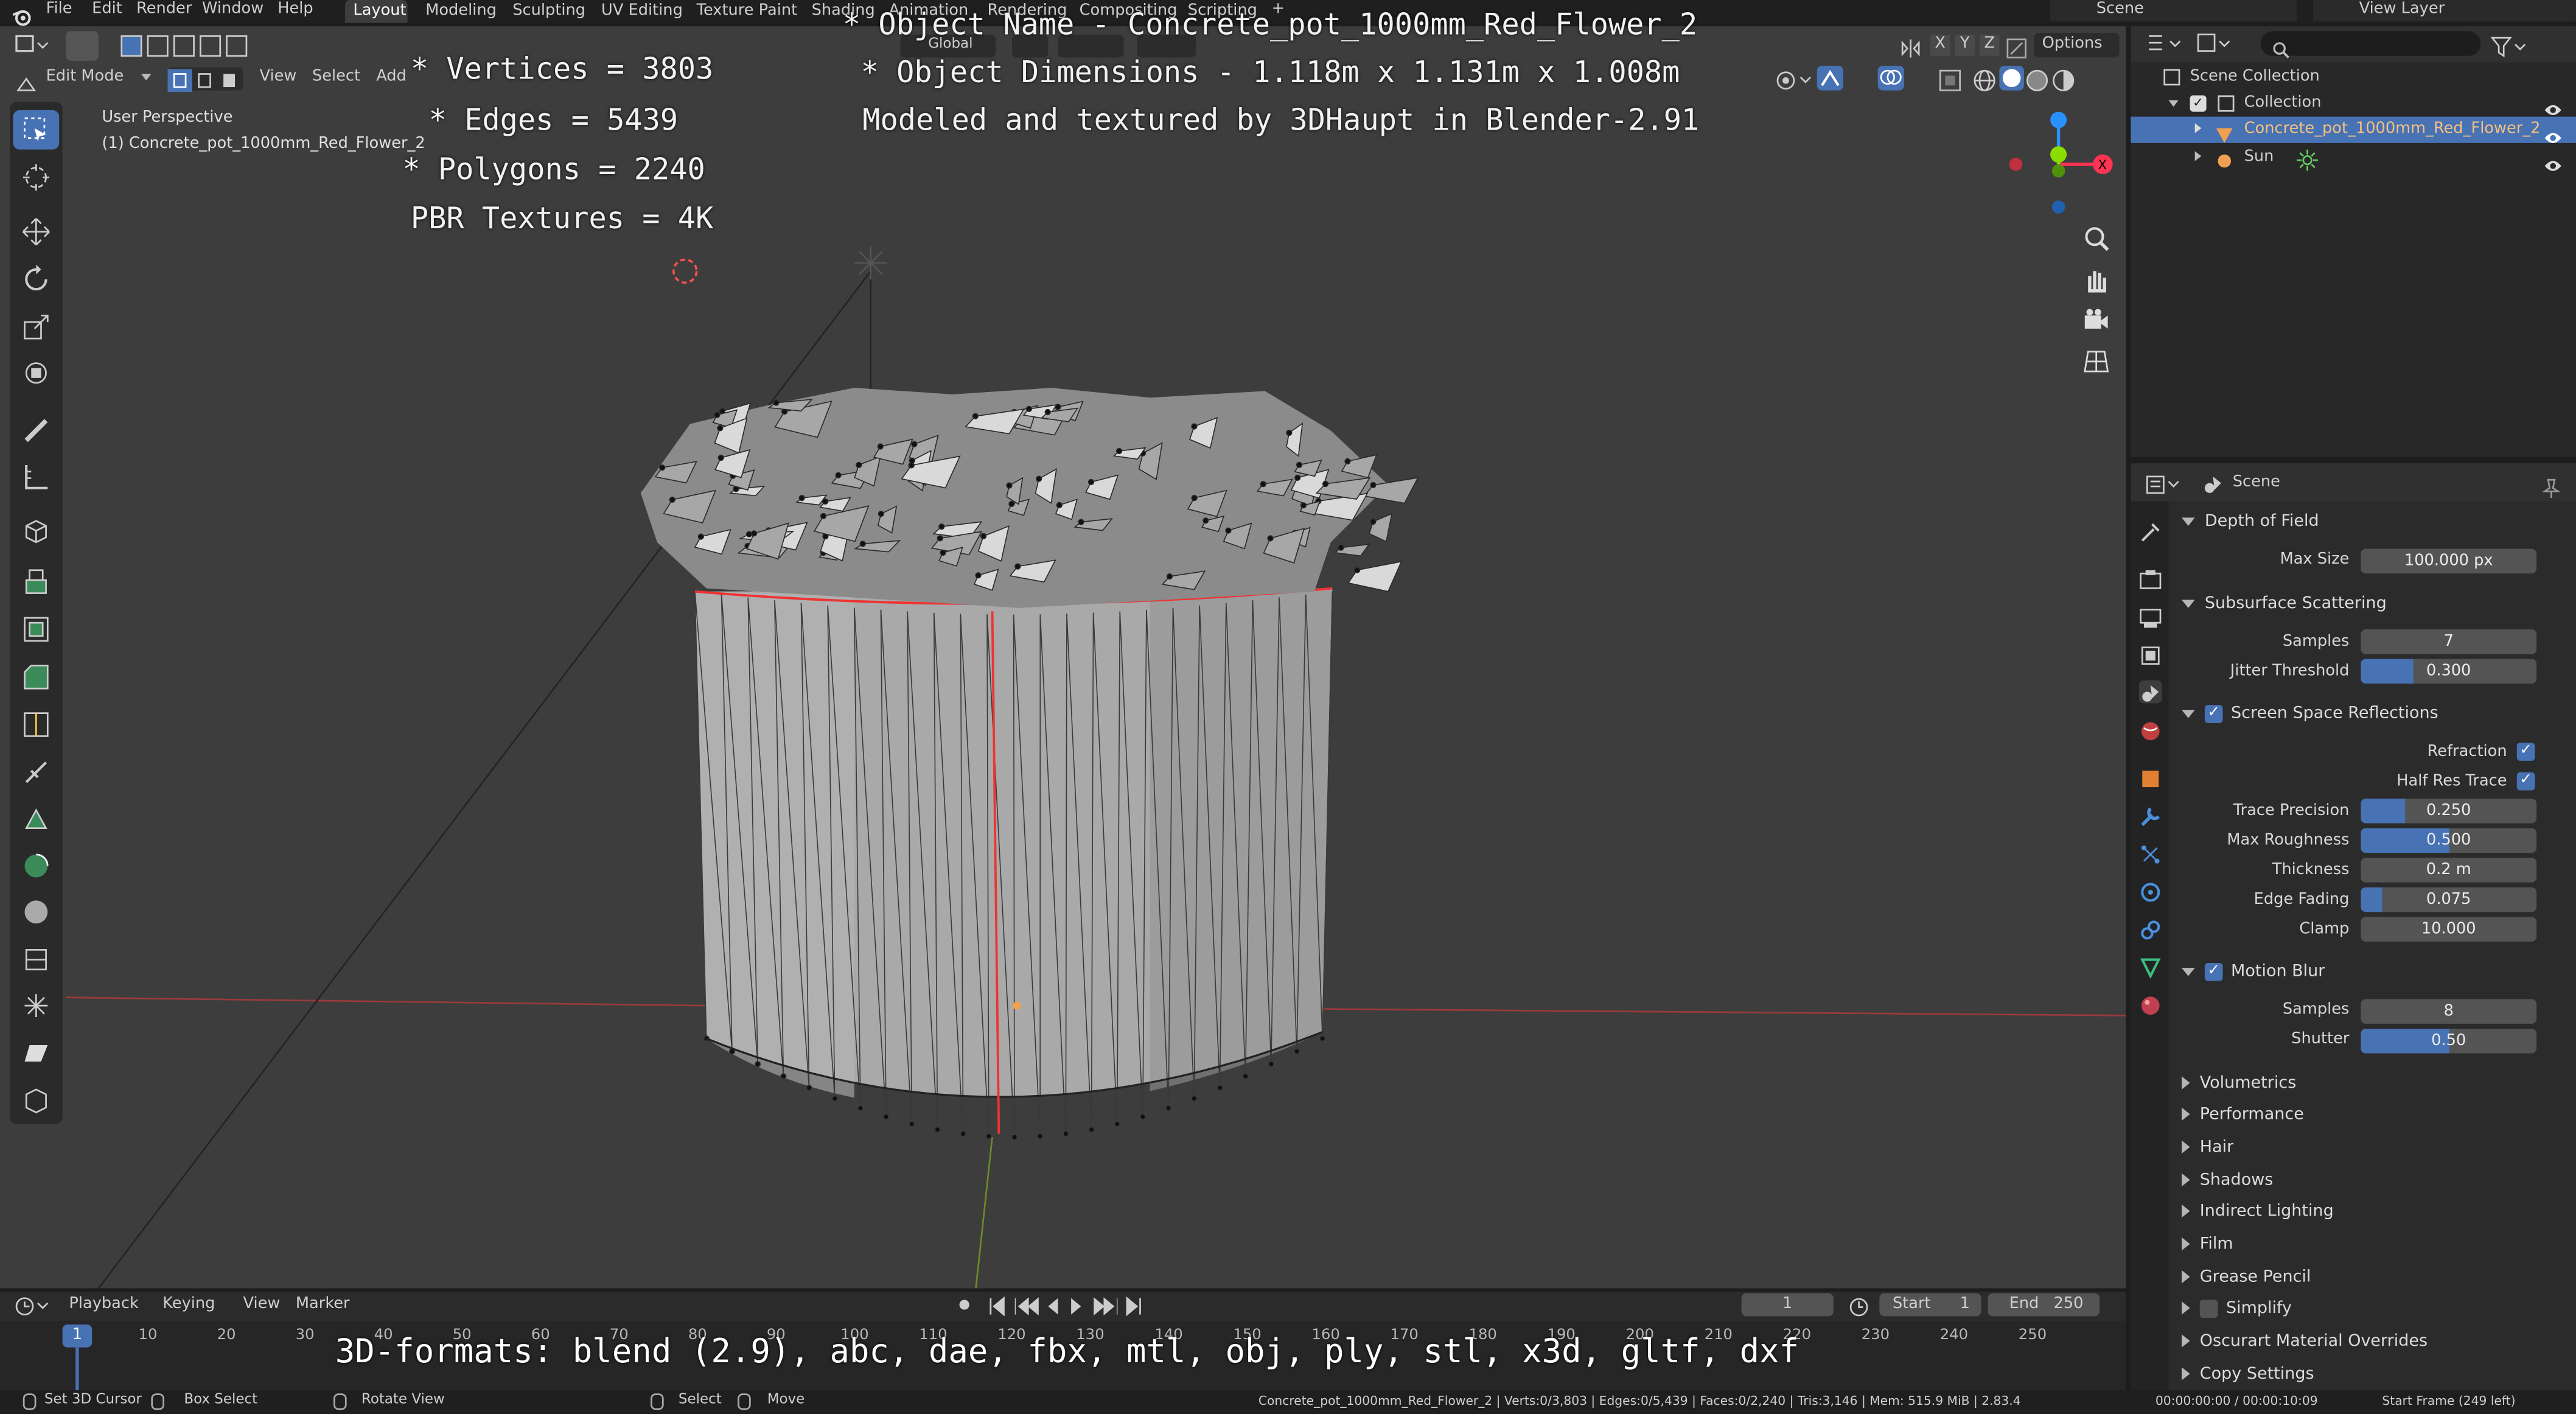 Image resolution: width=2576 pixels, height=1414 pixels. I want to click on panel-depth-of-field-title: Depth of Field, so click(2261, 520).